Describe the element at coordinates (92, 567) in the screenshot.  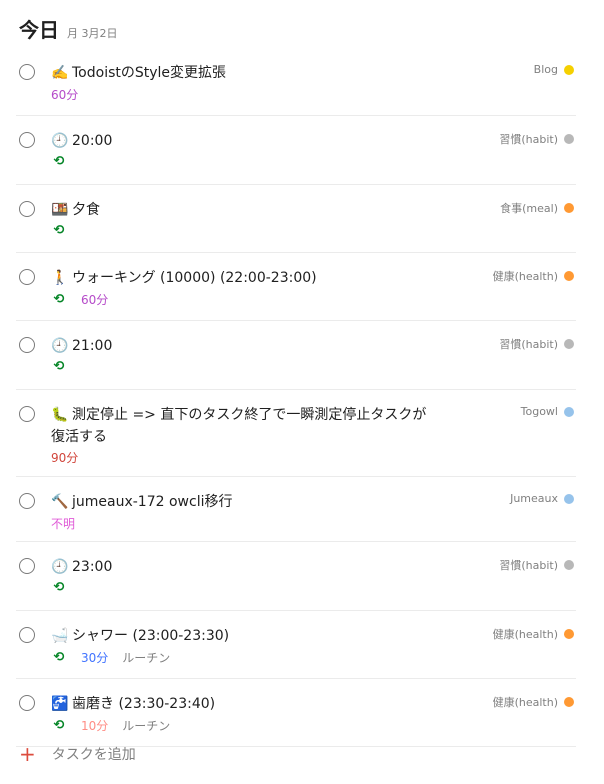
I see `task-title: 23:00` at that location.